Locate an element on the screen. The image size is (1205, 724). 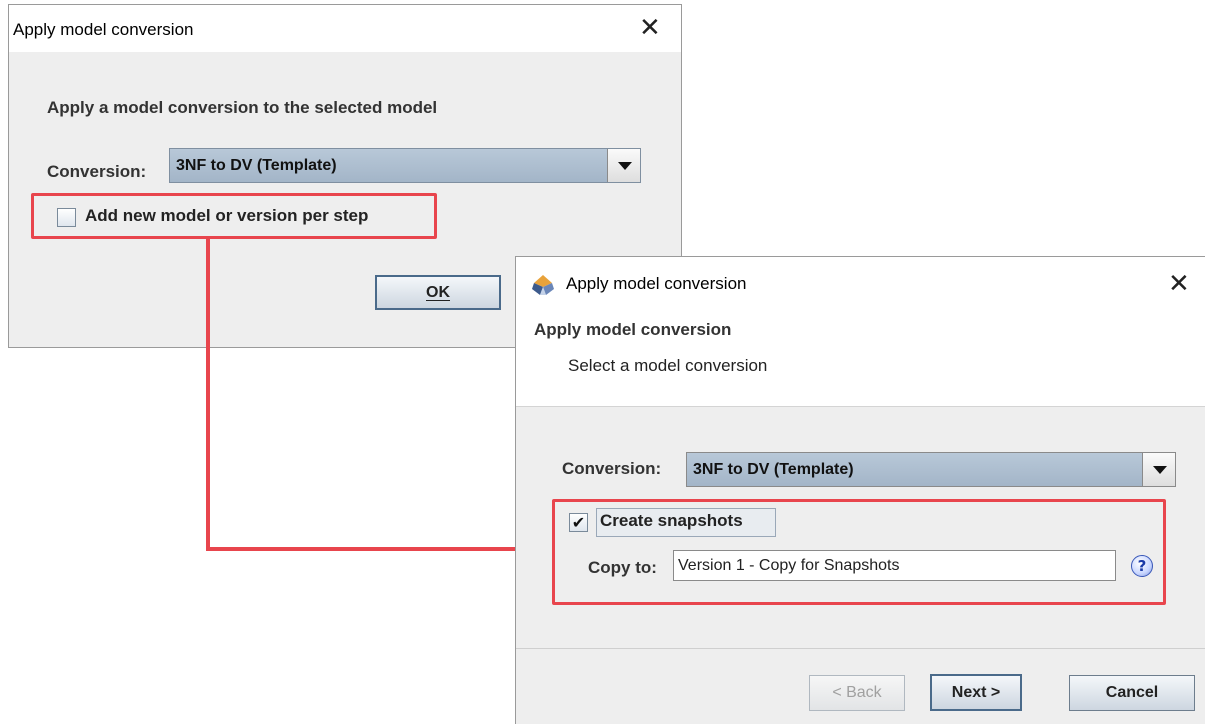
wizard-step-title: Apply model conversion is located at coordinates (633, 329).